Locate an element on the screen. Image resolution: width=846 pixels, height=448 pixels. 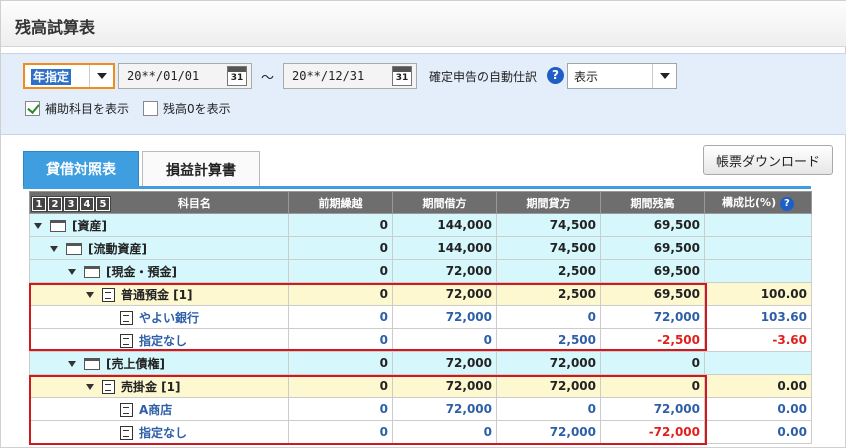
date-to-field: 20**/12/31 31 is located at coordinates (350, 76).